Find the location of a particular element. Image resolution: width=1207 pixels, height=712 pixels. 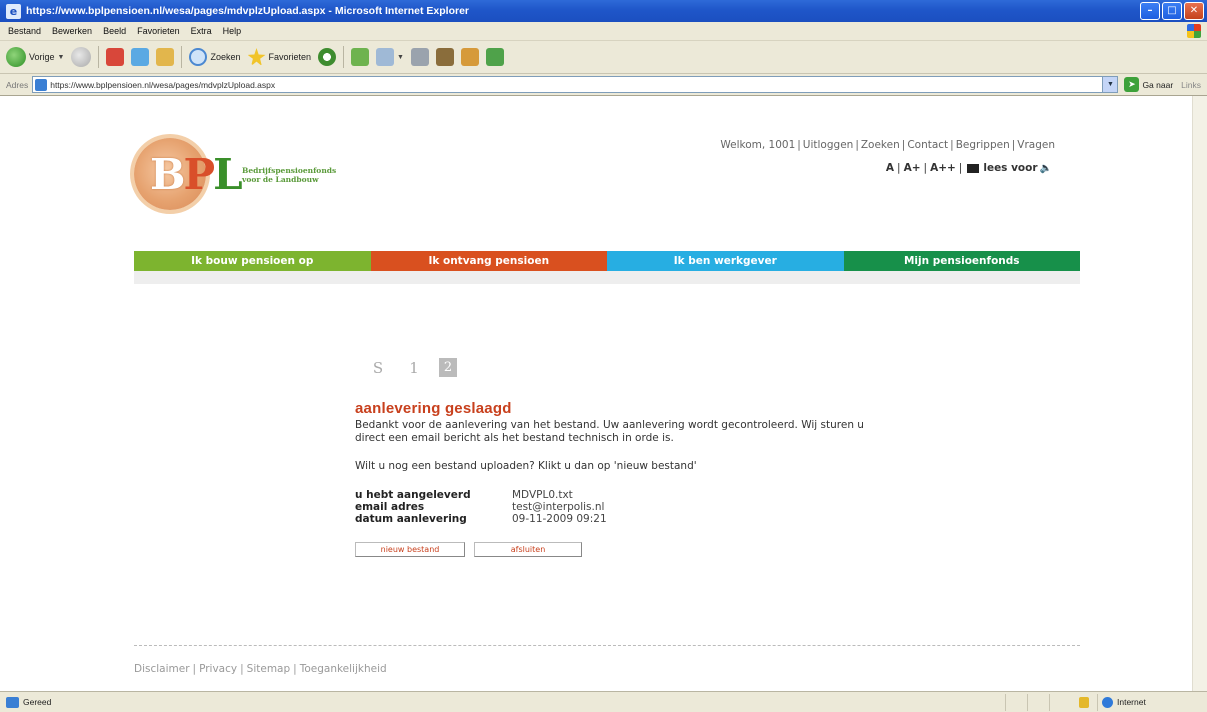

step-start: S is located at coordinates (378, 368).